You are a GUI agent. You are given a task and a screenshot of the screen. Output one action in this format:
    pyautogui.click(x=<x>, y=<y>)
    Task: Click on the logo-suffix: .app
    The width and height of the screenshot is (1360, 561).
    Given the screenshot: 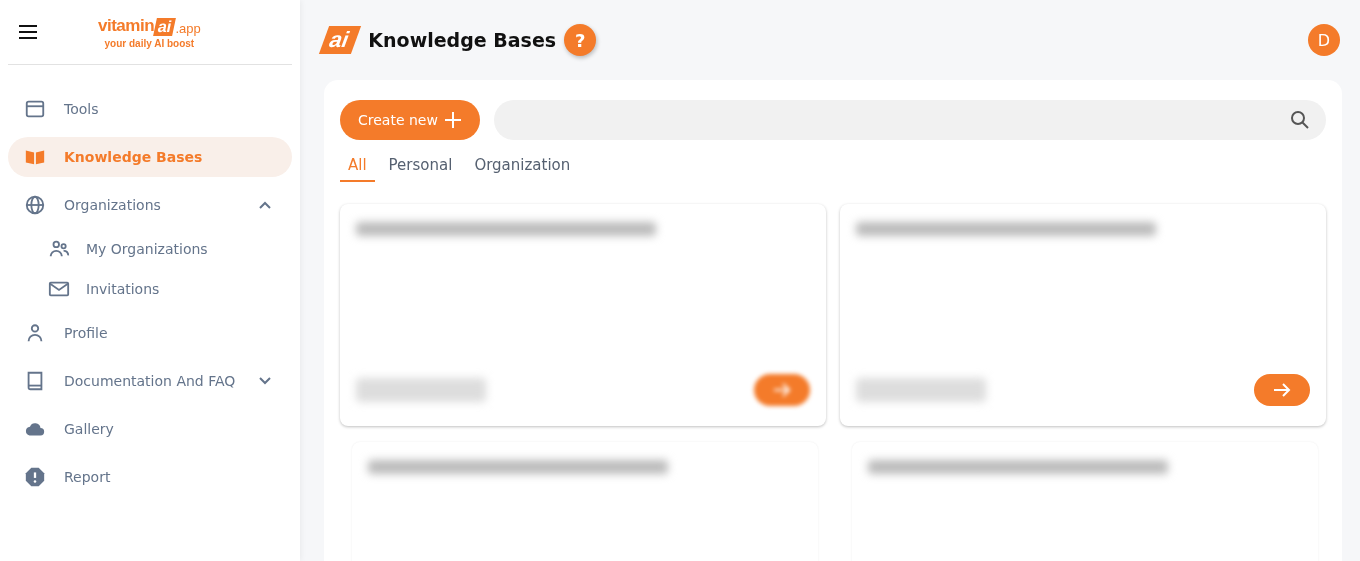 What is the action you would take?
    pyautogui.click(x=188, y=28)
    